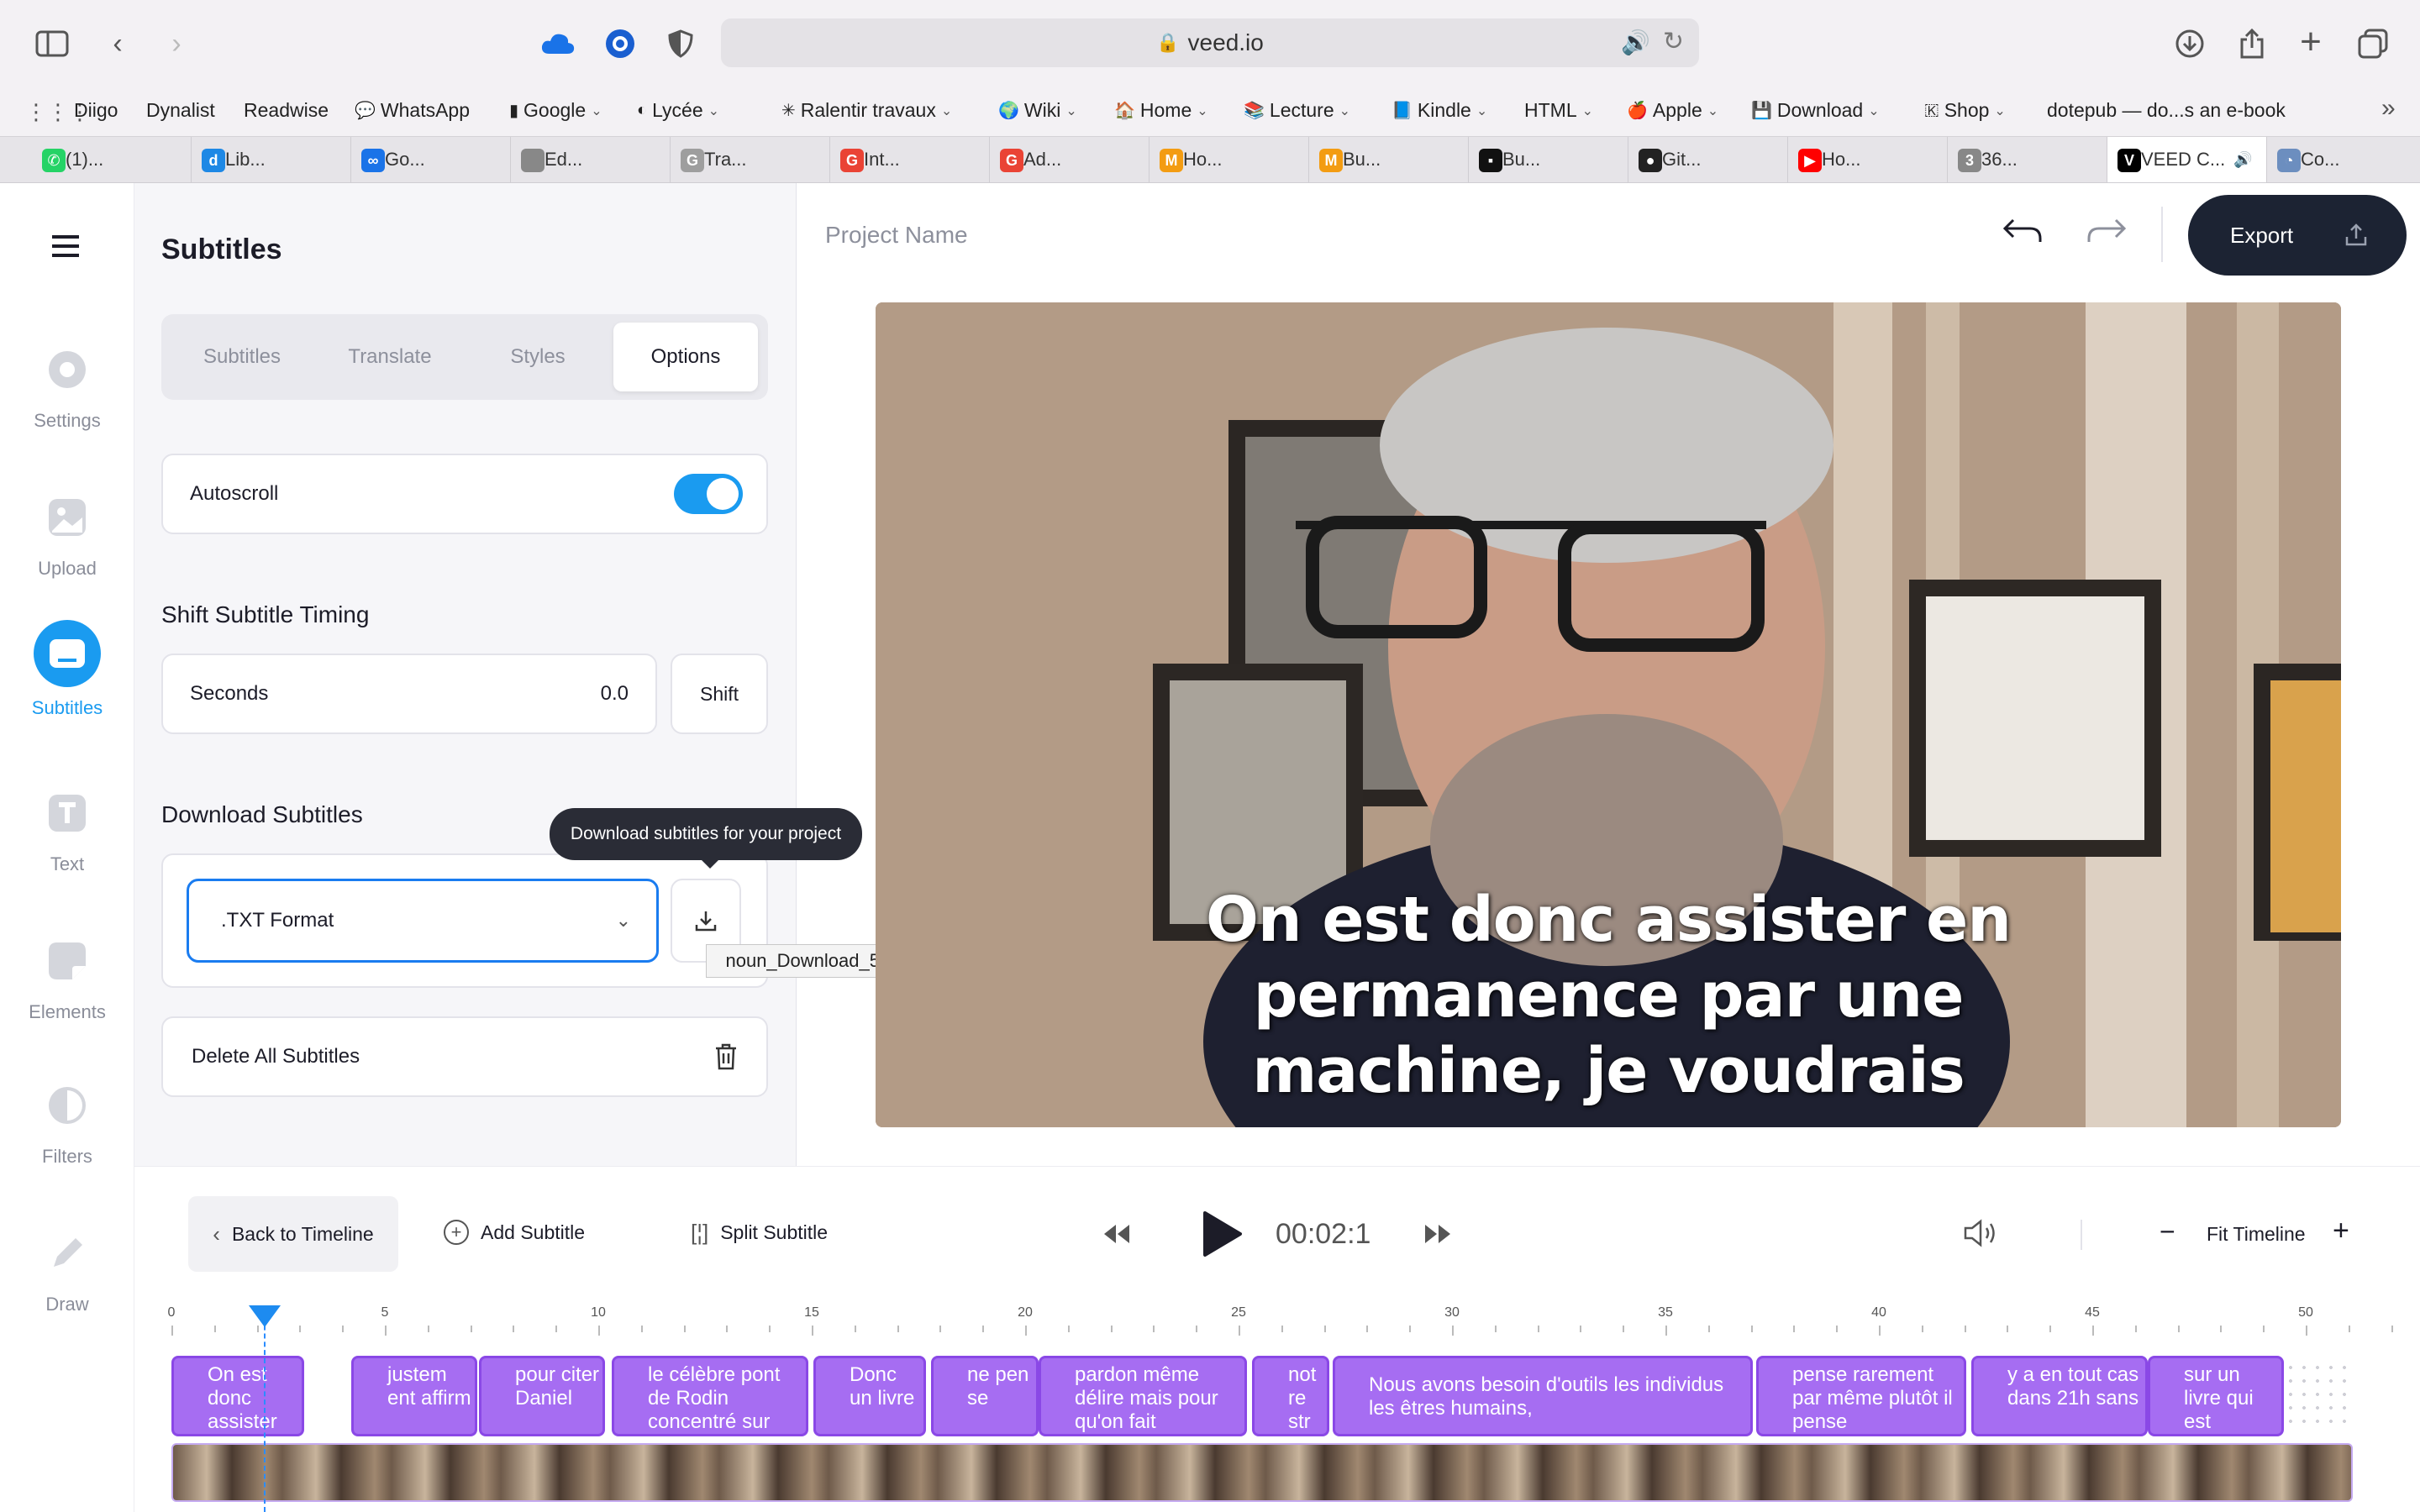 This screenshot has height=1512, width=2420. Describe the element at coordinates (2216, 1396) in the screenshot. I see `subtitle-block: sur un livre qui est` at that location.